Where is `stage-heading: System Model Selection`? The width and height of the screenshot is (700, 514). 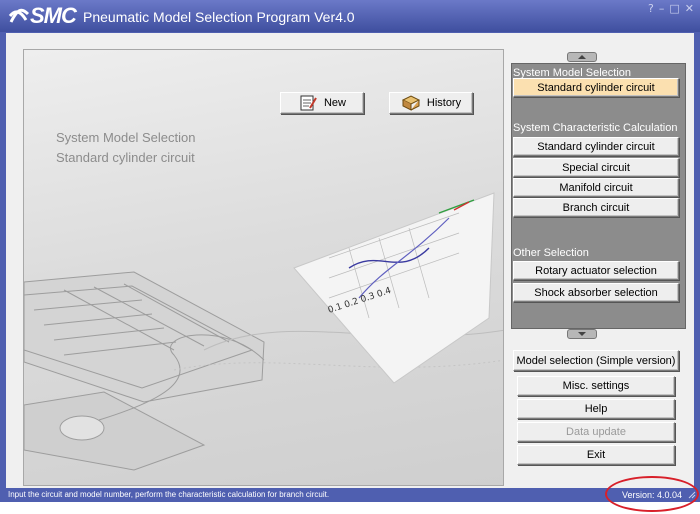
stage-heading: System Model Selection is located at coordinates (126, 137).